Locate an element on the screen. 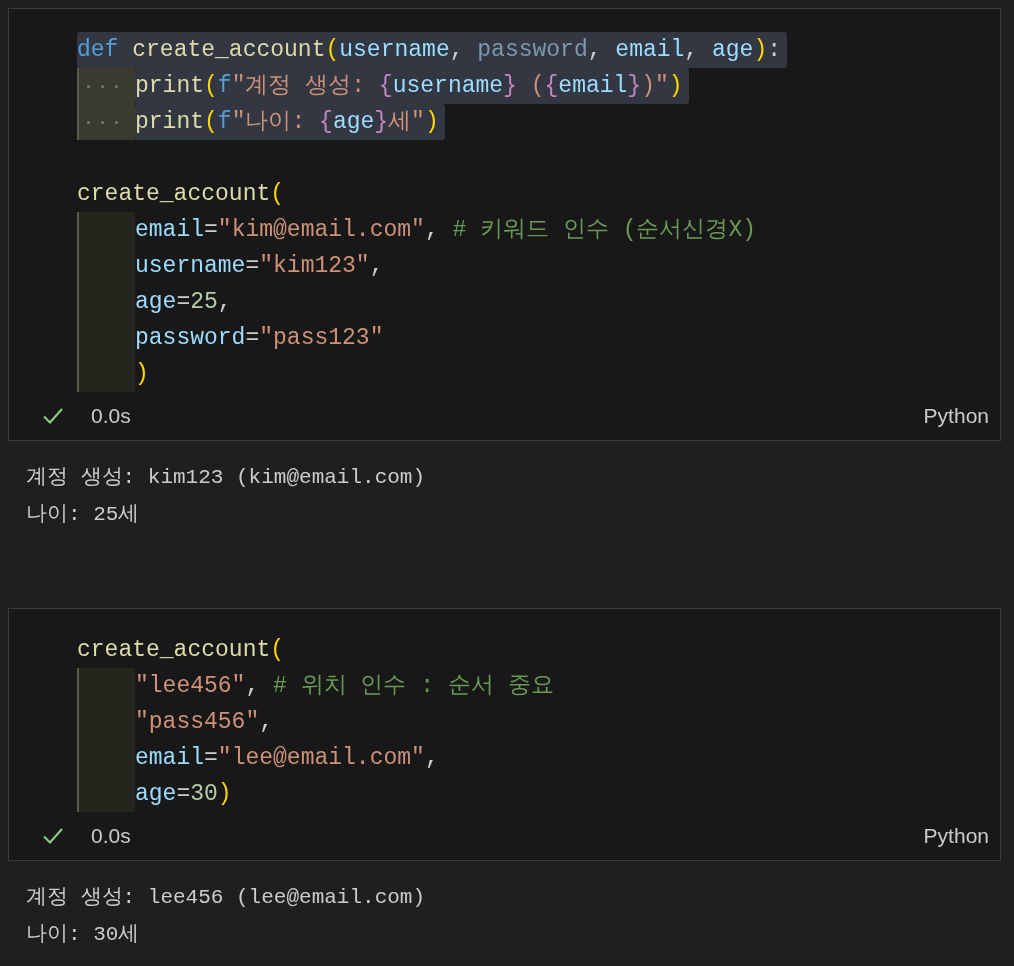  output-line: 나이: 30세 is located at coordinates (83, 935).